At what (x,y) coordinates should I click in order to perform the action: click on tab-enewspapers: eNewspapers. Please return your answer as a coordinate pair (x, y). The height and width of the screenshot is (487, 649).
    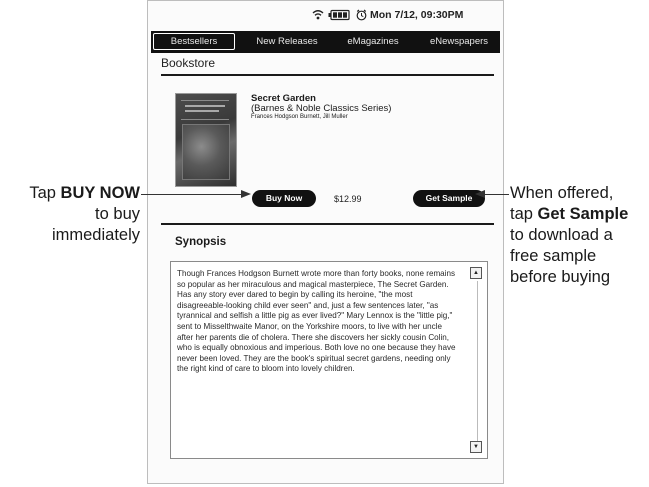
    Looking at the image, I should click on (459, 42).